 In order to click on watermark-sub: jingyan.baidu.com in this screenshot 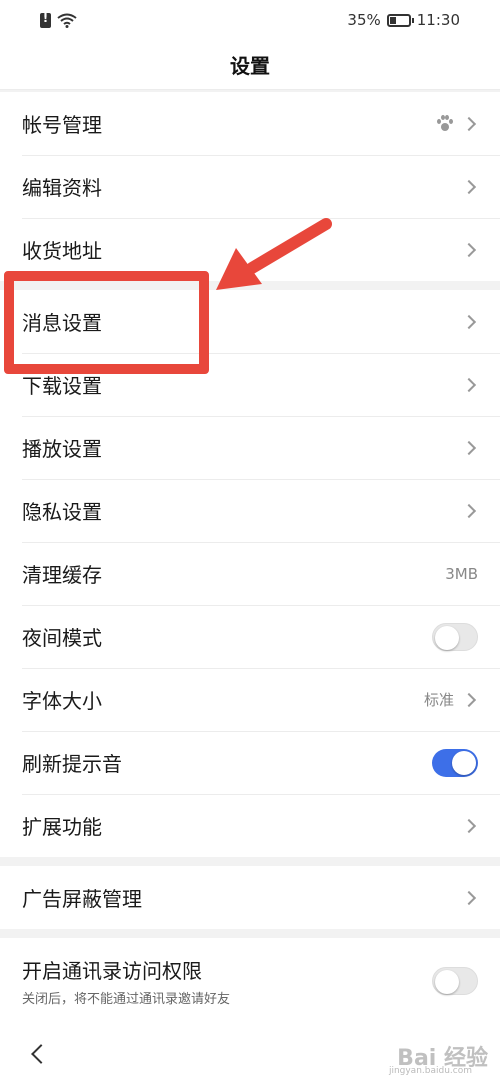, I will do `click(430, 1071)`.